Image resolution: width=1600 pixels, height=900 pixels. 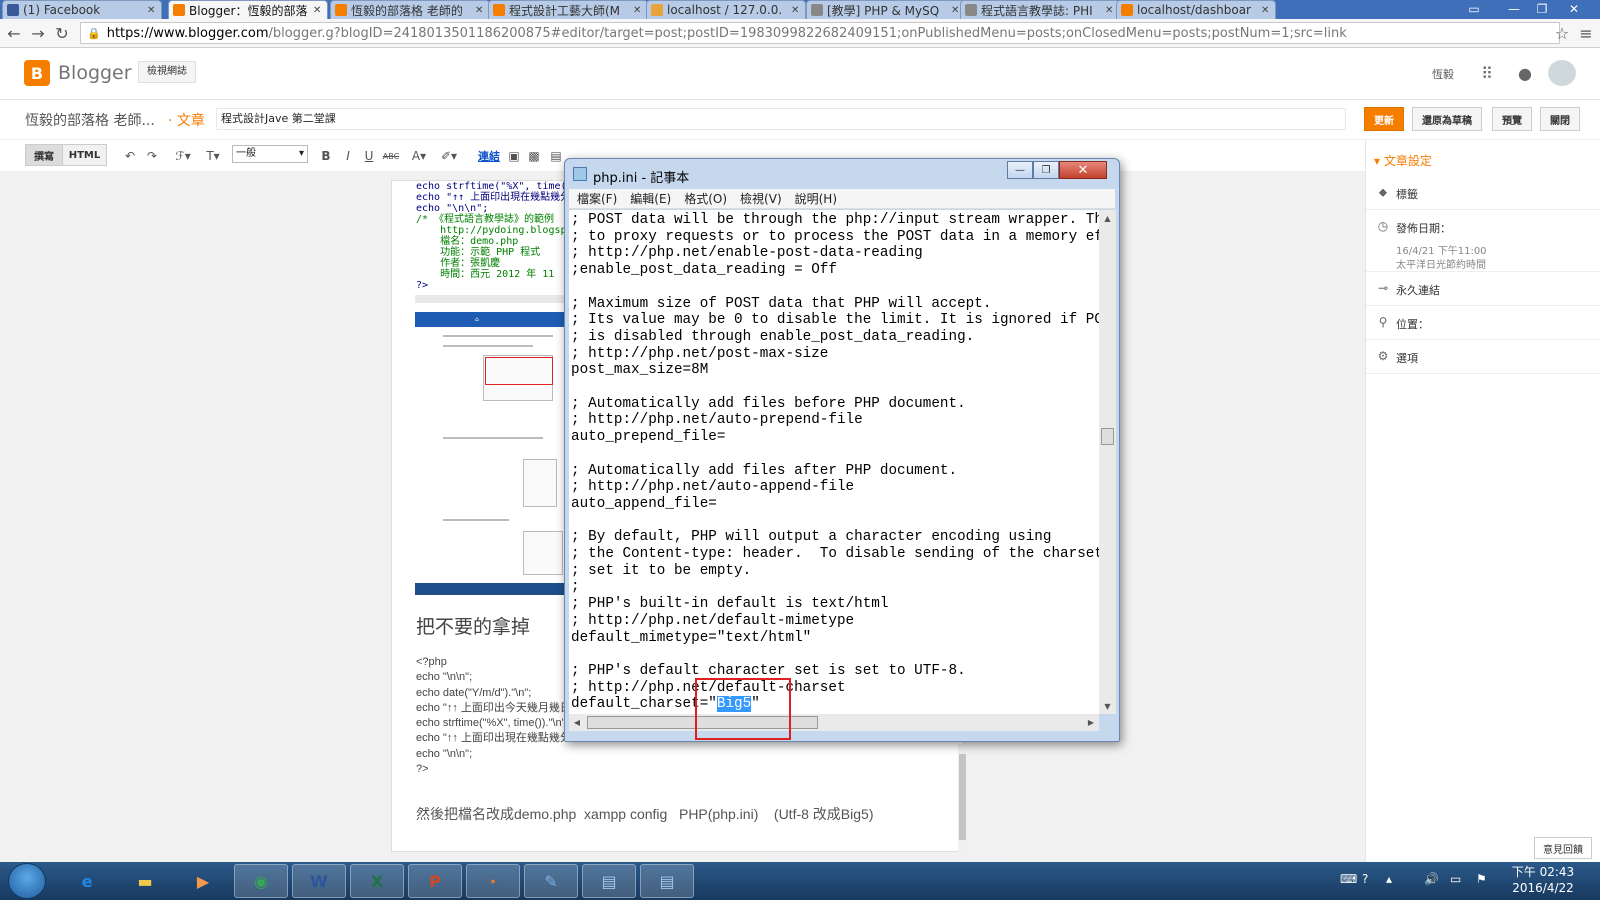 I want to click on scroll-down-icon: ▼, so click(x=1107, y=706).